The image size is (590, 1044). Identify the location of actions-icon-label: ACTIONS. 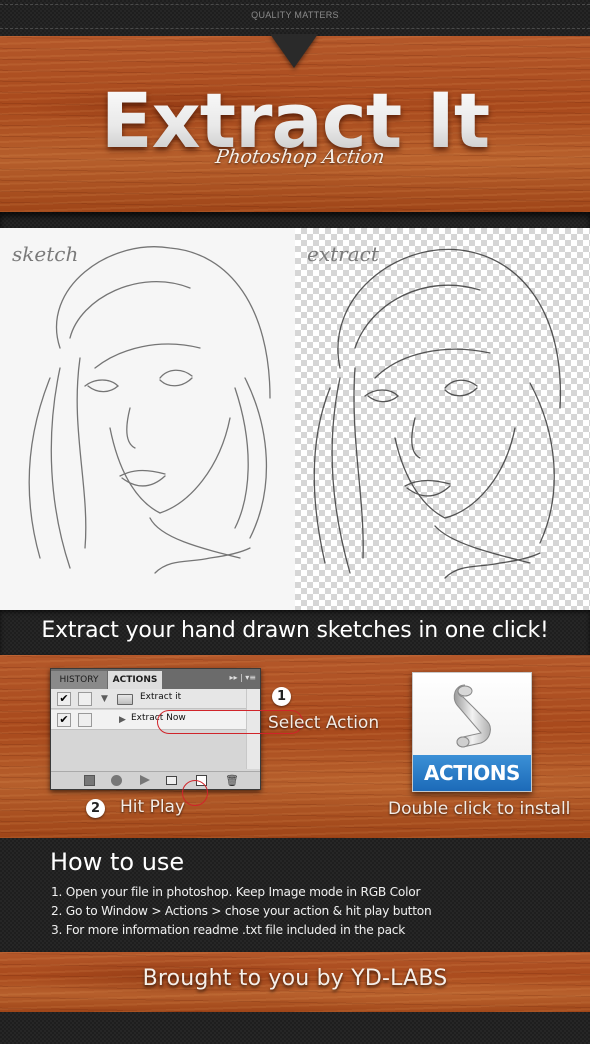
(472, 773).